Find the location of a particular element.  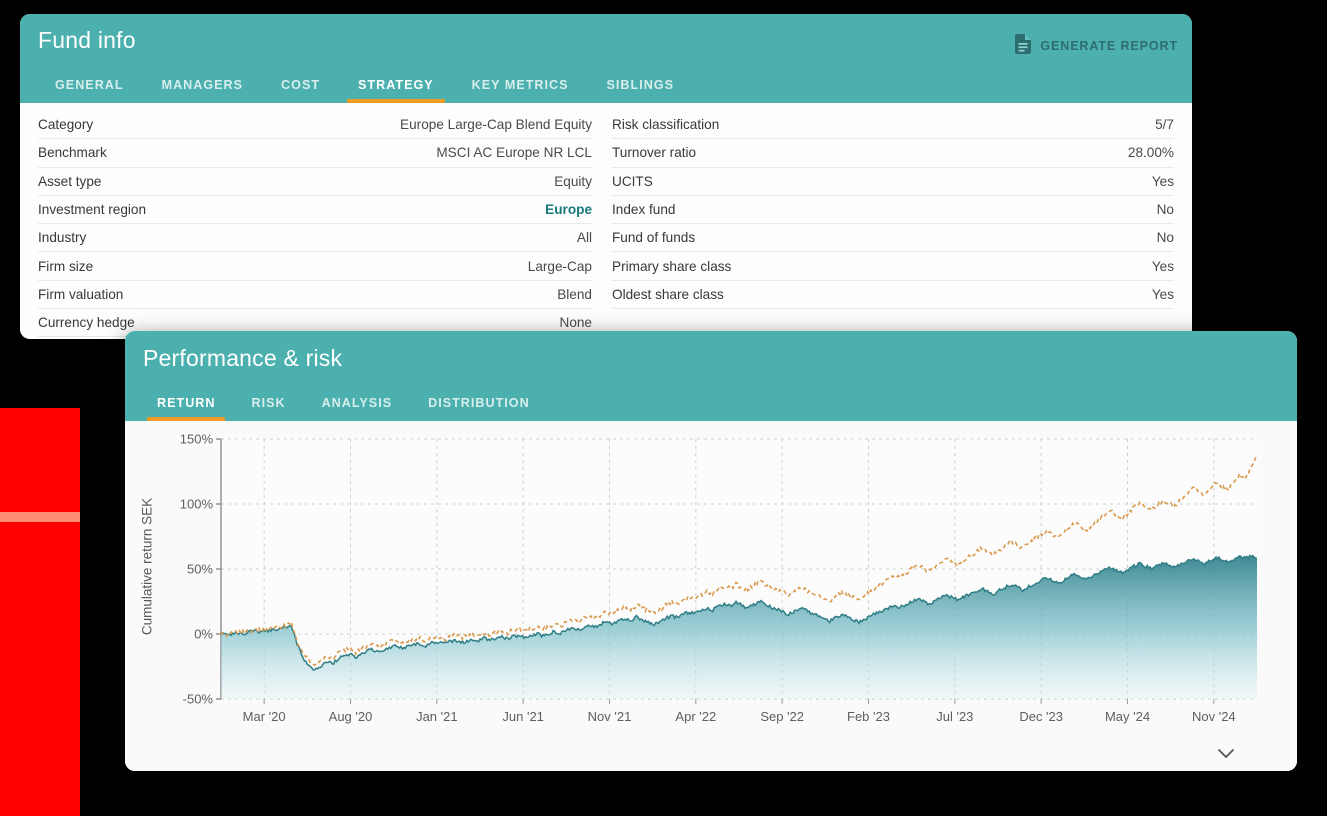

chevron-down-icon is located at coordinates (1226, 753).